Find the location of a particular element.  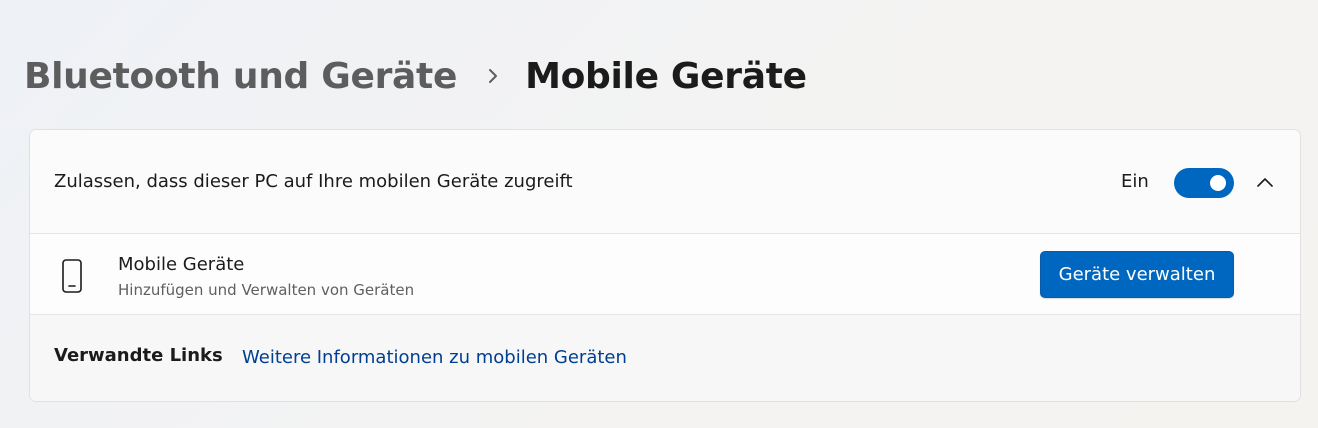

access-toggle is located at coordinates (1204, 183).